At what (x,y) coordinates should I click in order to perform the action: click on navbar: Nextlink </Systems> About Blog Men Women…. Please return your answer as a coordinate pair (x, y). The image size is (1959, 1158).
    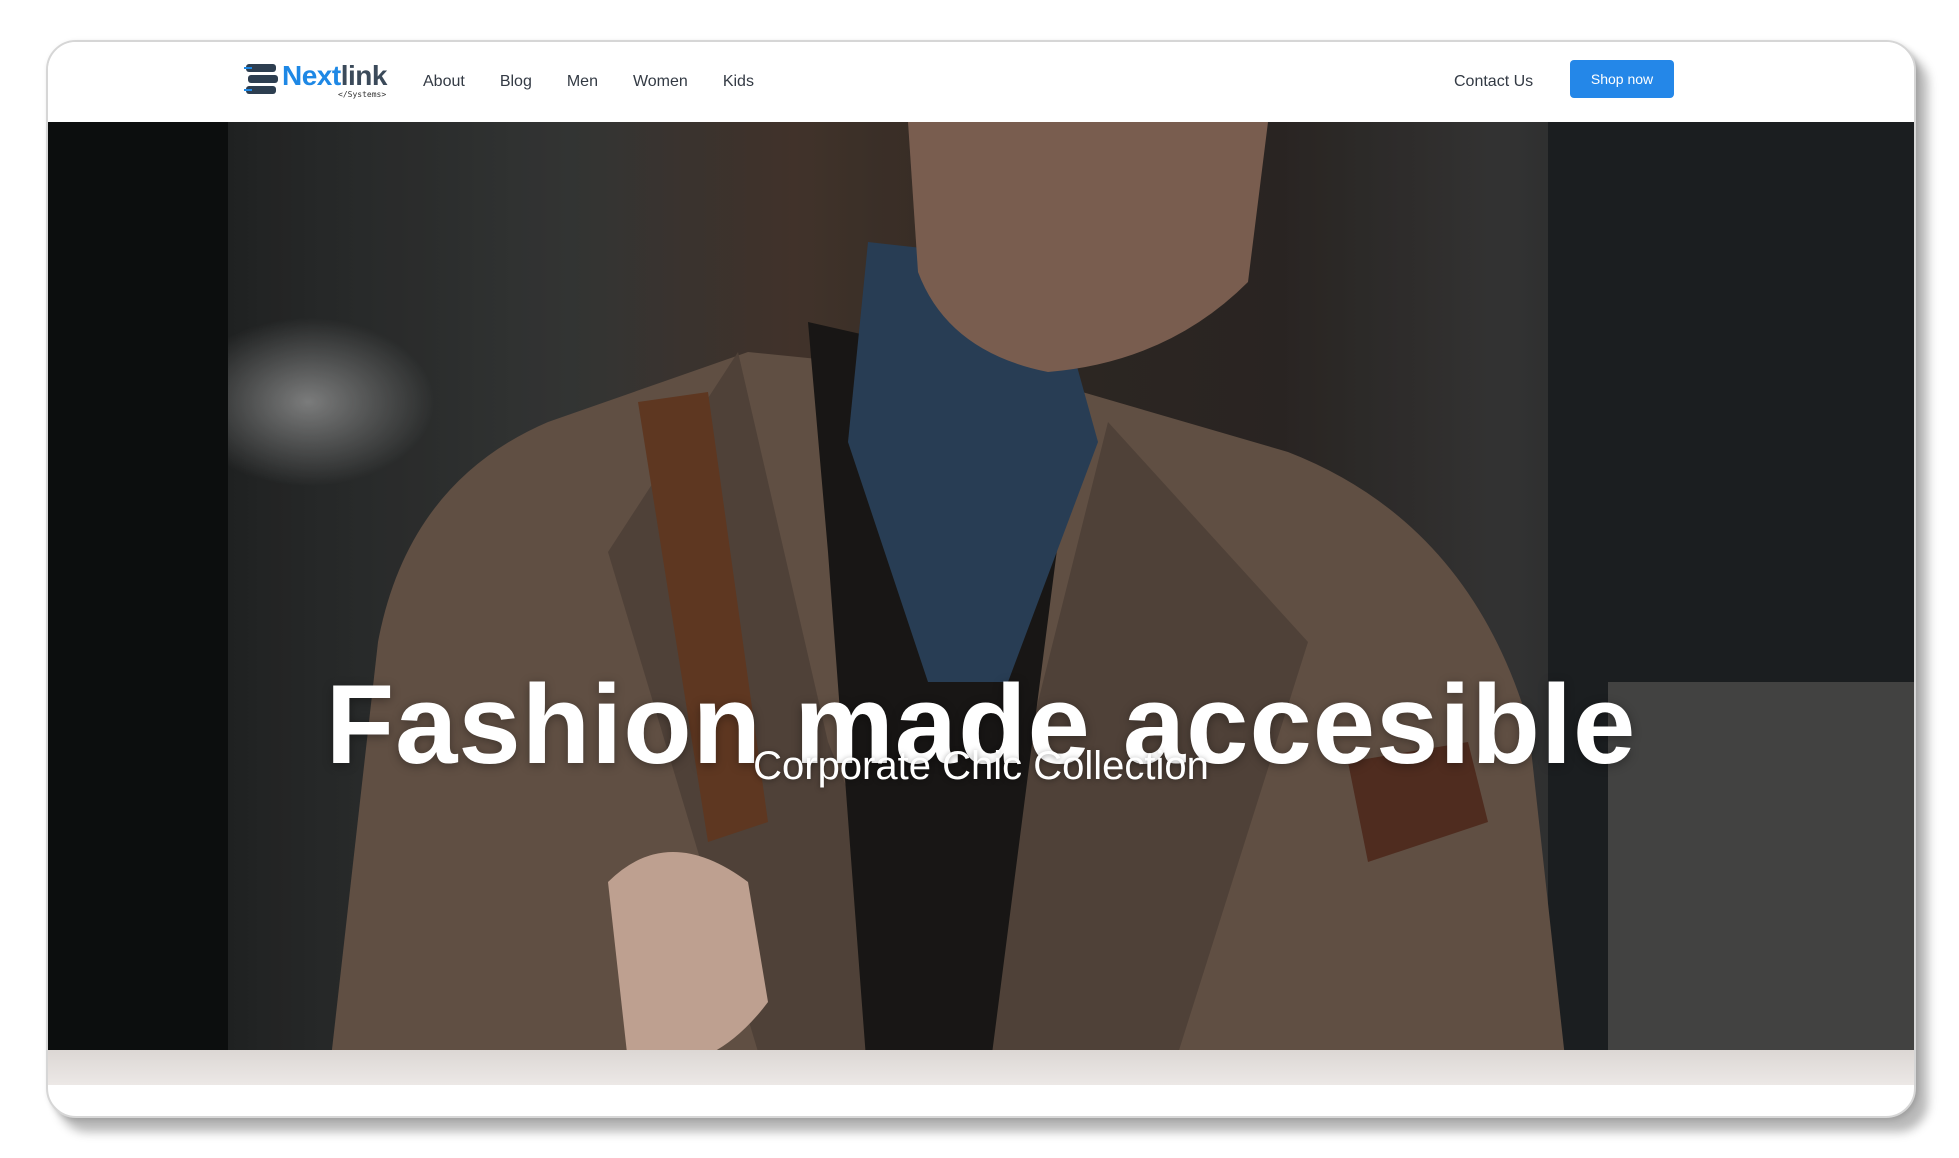
    Looking at the image, I should click on (981, 82).